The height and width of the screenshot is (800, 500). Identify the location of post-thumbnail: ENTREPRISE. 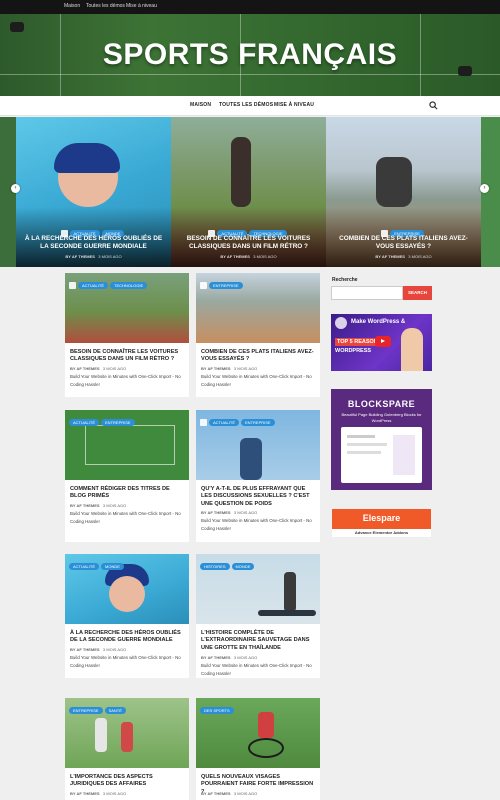
(258, 308).